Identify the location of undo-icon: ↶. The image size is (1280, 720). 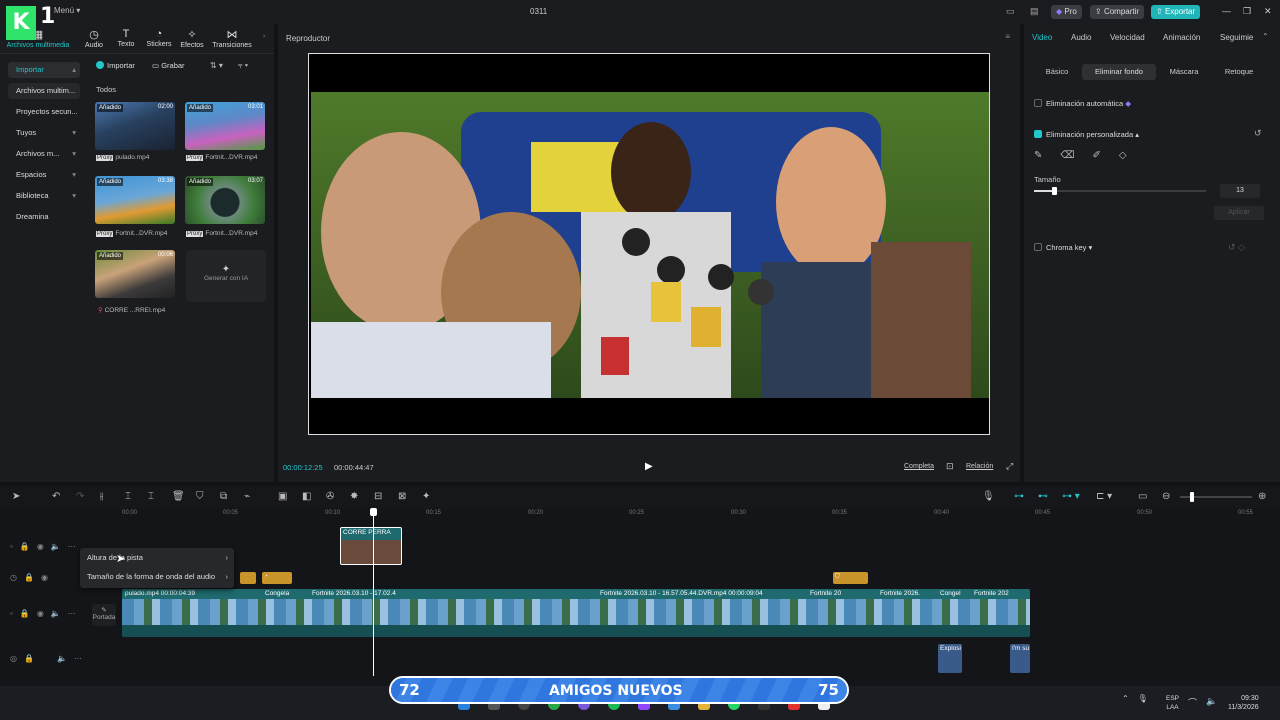
(56, 496).